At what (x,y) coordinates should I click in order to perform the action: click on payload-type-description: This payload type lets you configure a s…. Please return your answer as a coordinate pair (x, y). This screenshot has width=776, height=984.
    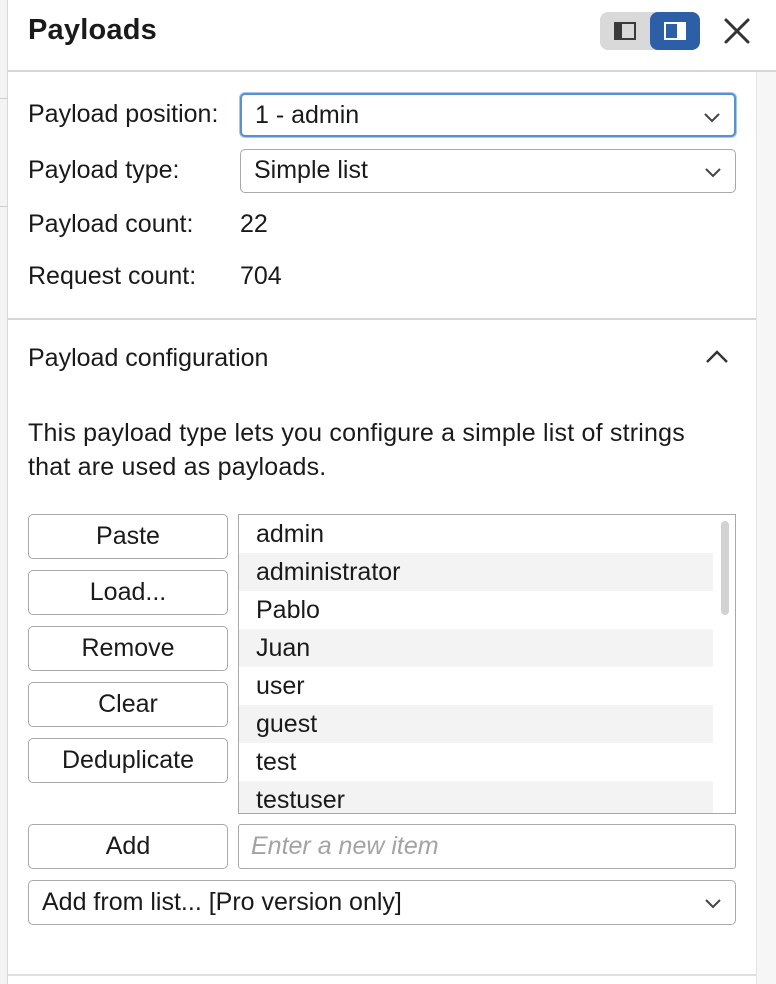
    Looking at the image, I should click on (356, 450).